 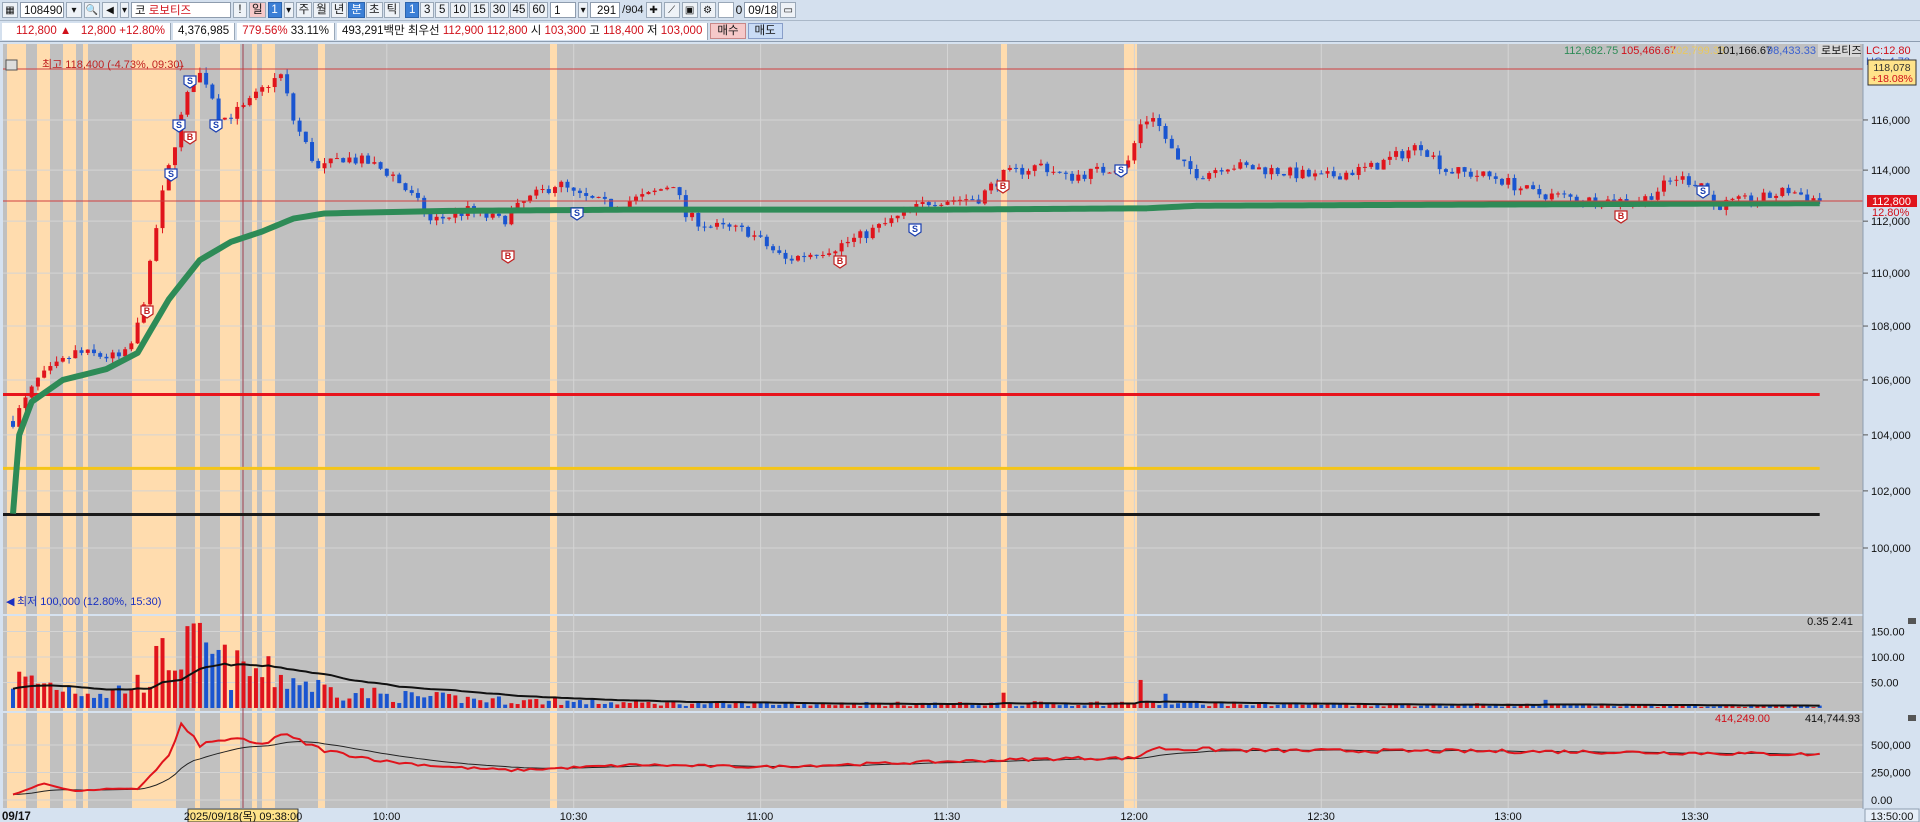 What do you see at coordinates (947, 816) in the screenshot?
I see `time-tick-label: 11:30` at bounding box center [947, 816].